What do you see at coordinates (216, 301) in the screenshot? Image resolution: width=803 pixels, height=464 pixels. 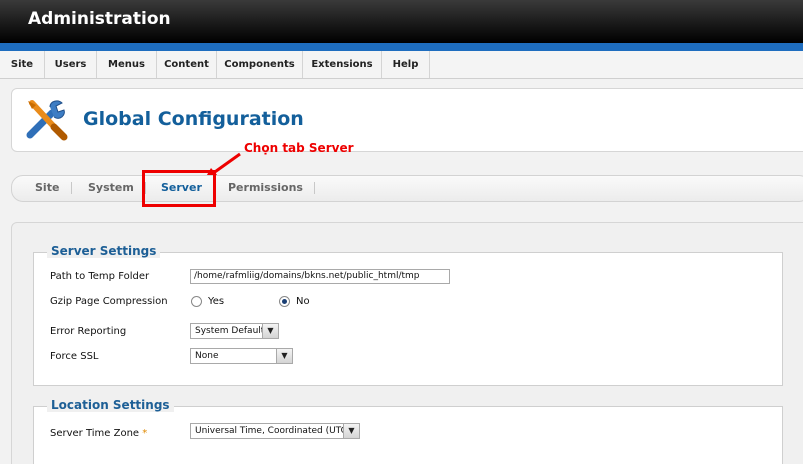 I see `gzip-yes-label: Yes` at bounding box center [216, 301].